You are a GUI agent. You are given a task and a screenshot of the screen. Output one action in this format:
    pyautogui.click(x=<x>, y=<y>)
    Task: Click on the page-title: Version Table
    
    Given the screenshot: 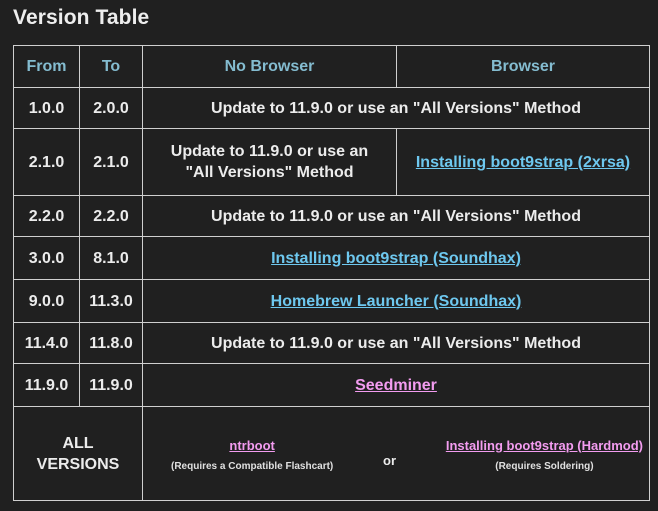 What is the action you would take?
    pyautogui.click(x=81, y=17)
    